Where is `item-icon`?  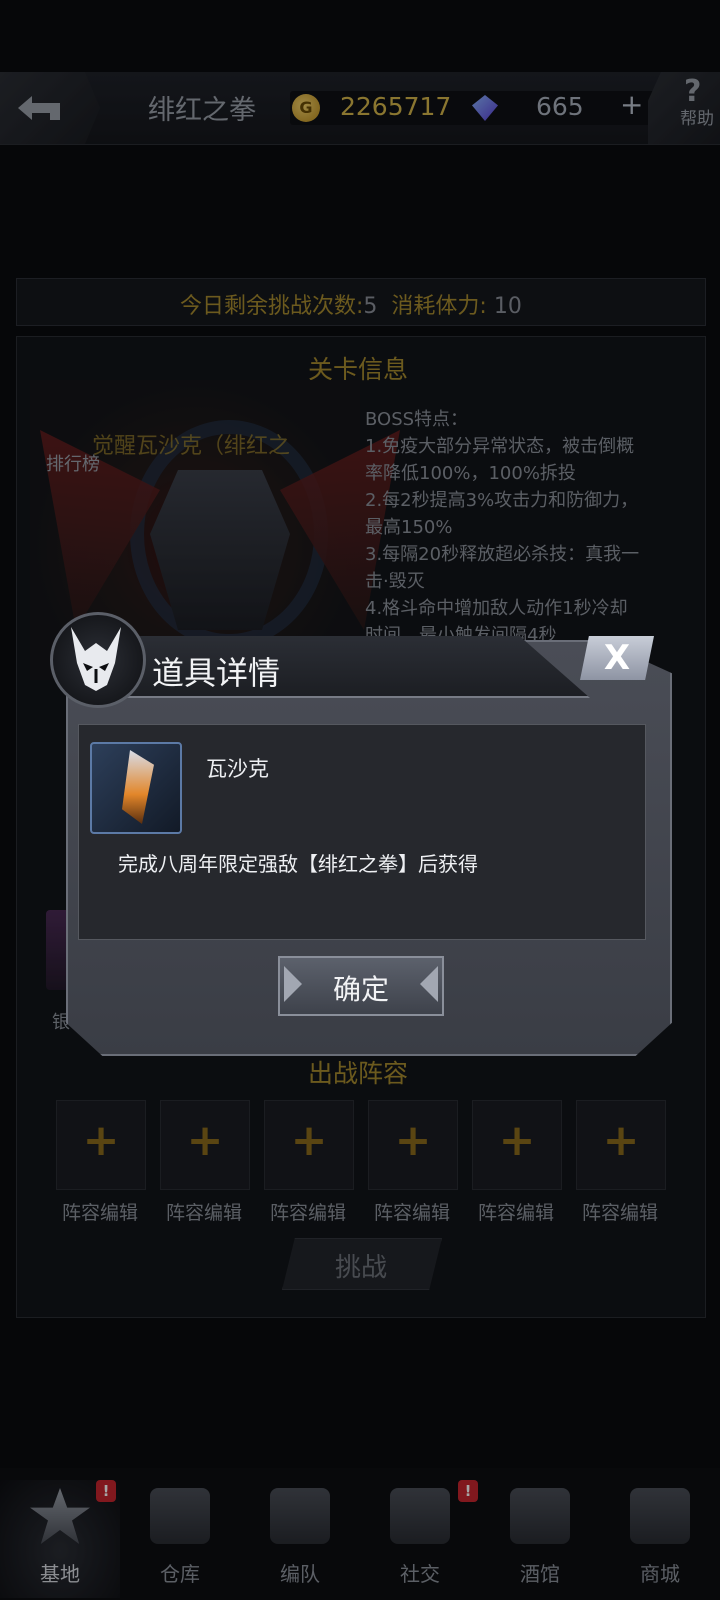
item-icon is located at coordinates (136, 788).